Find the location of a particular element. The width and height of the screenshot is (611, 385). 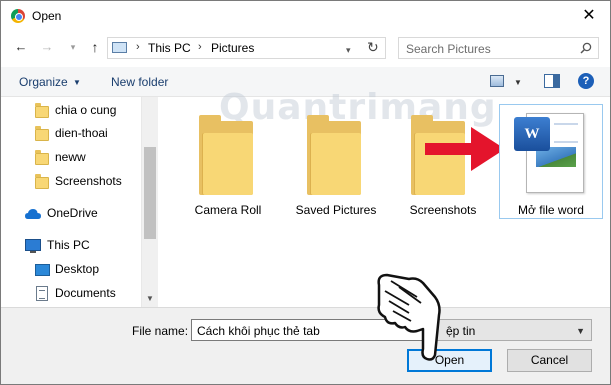

sidebar-item-neww: neww is located at coordinates (71, 158).